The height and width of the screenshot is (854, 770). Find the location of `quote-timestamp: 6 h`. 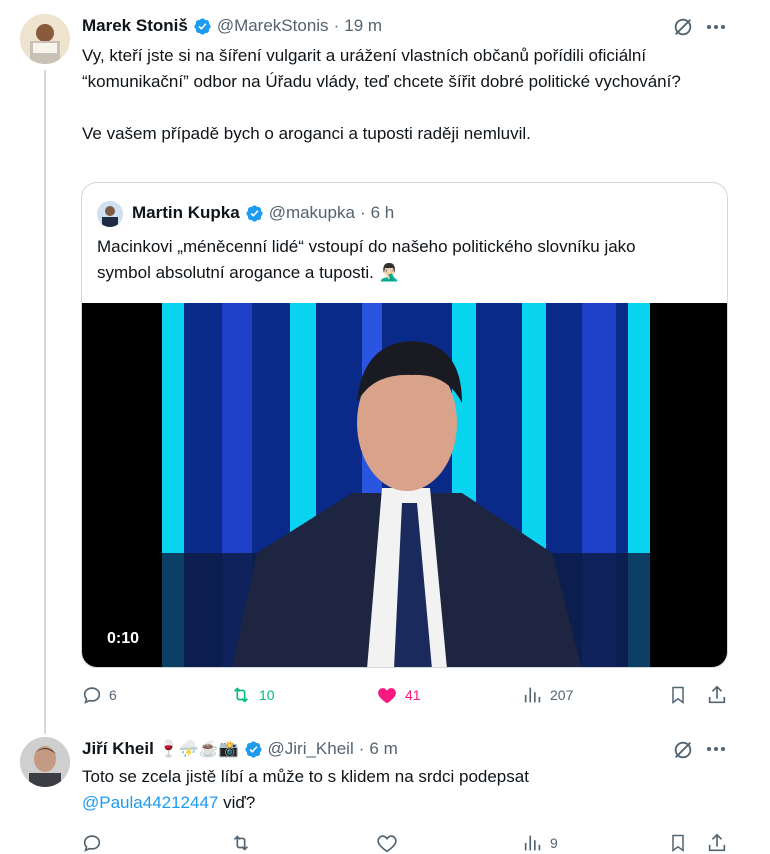

quote-timestamp: 6 h is located at coordinates (382, 212).